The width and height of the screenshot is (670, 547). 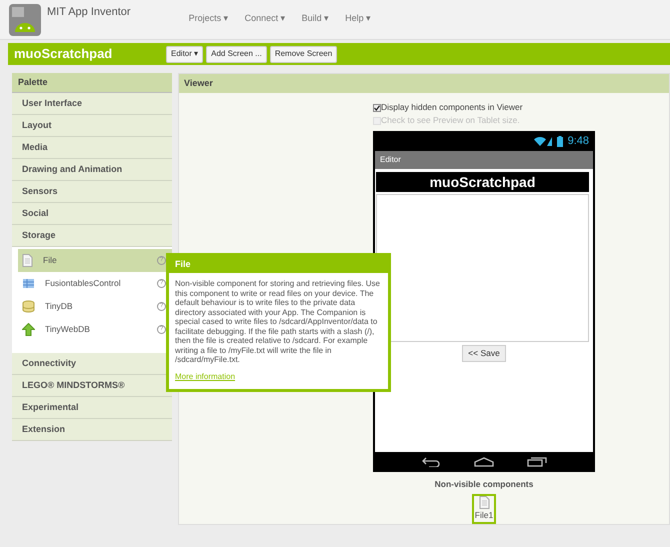 What do you see at coordinates (185, 54) in the screenshot?
I see `toolbar-button: Editor ▾` at bounding box center [185, 54].